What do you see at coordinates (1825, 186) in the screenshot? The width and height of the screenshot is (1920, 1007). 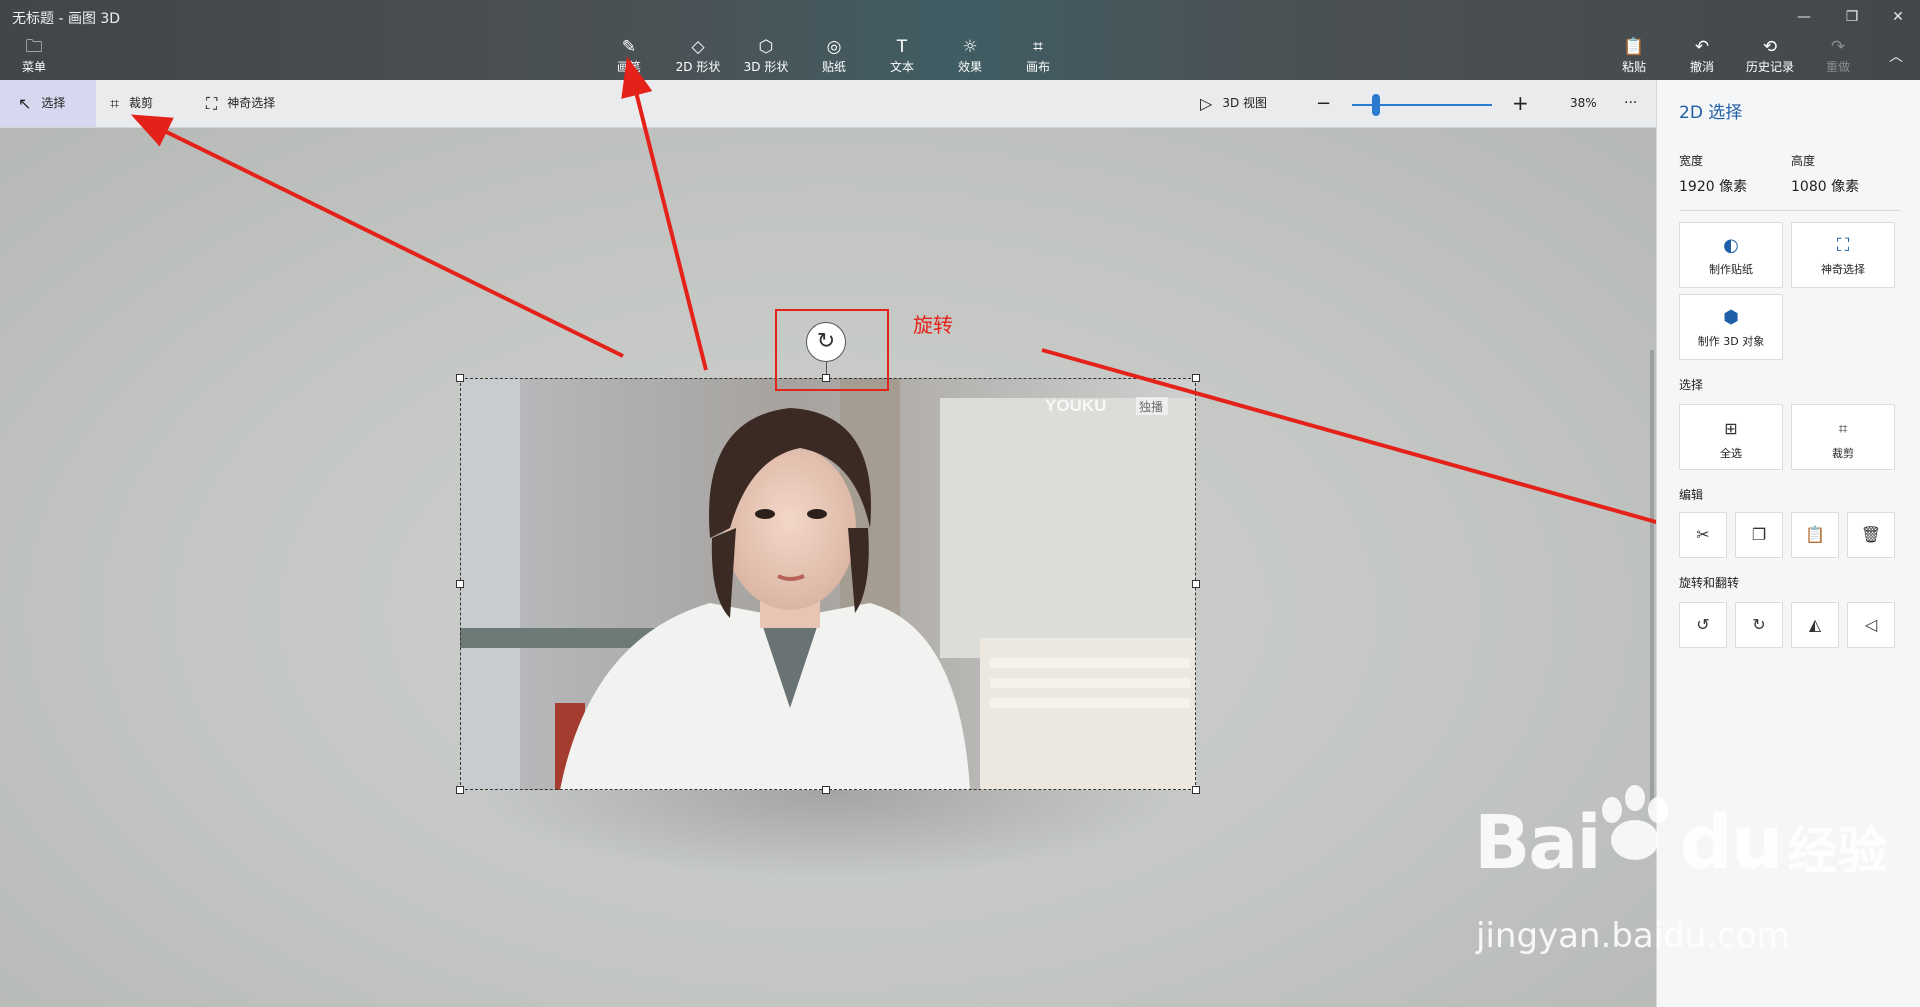 I see `height-value: 1080 像素` at bounding box center [1825, 186].